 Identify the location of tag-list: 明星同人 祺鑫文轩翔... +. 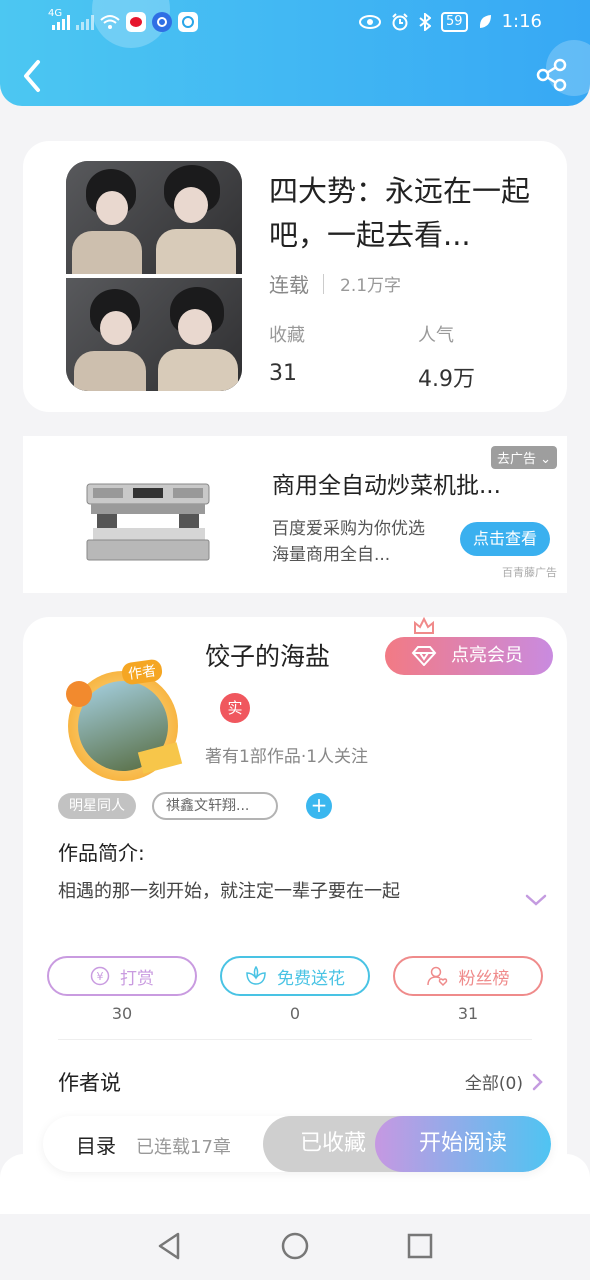
(195, 806).